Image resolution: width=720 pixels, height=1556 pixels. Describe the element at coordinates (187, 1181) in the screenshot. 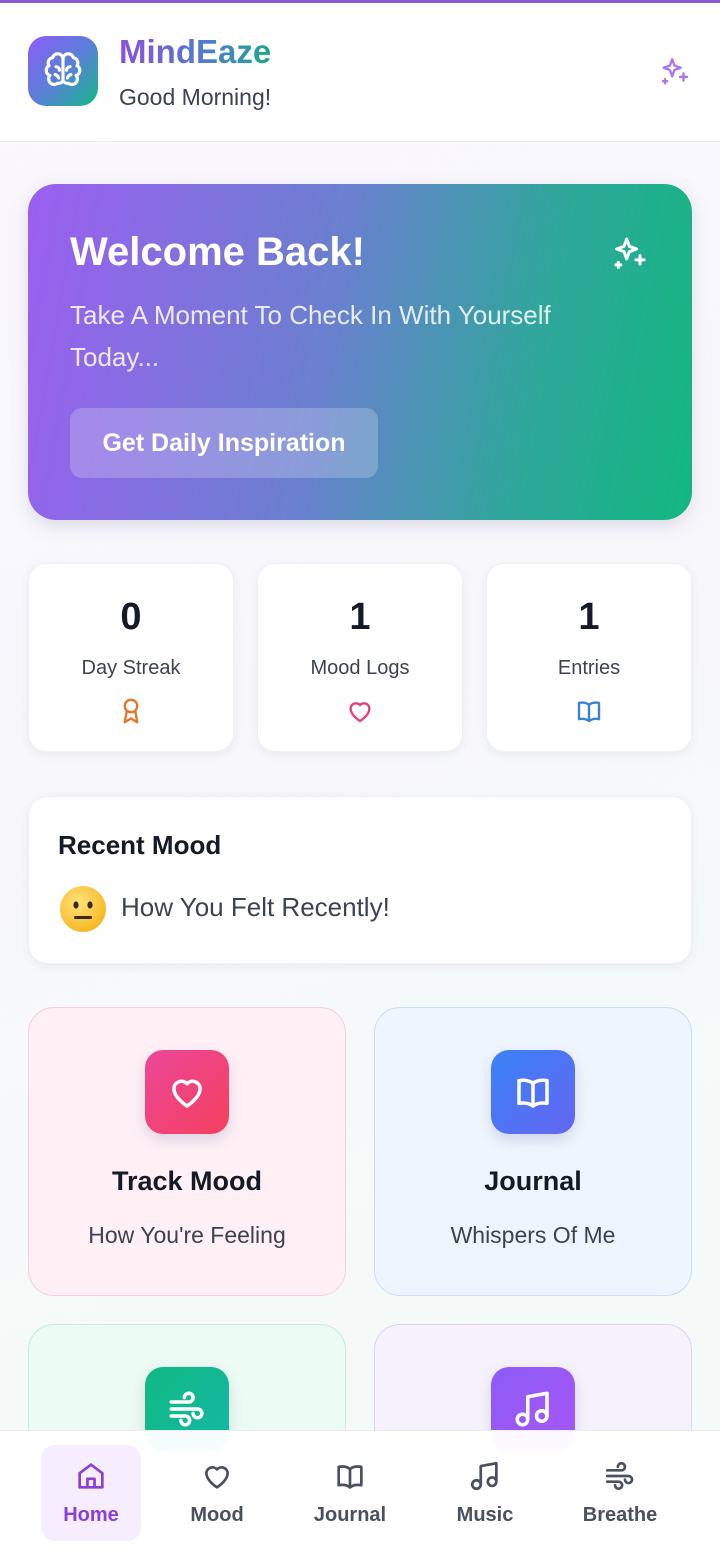

I see `feature-title: Track Mood` at that location.